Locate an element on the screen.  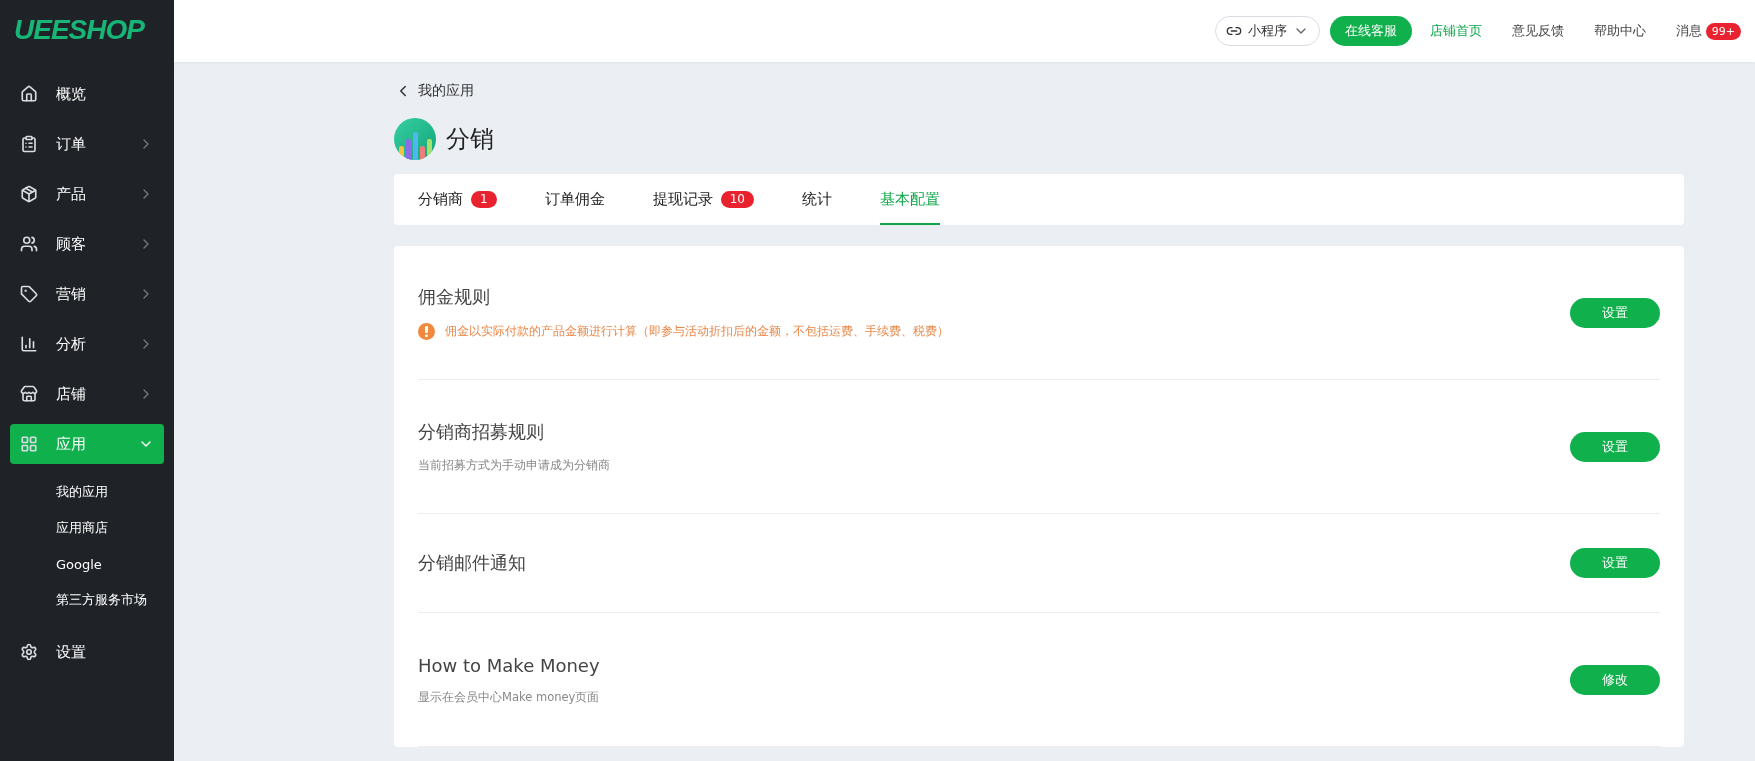
setting-description: 当前招募方式为手动申请成为分销商 is located at coordinates (514, 465).